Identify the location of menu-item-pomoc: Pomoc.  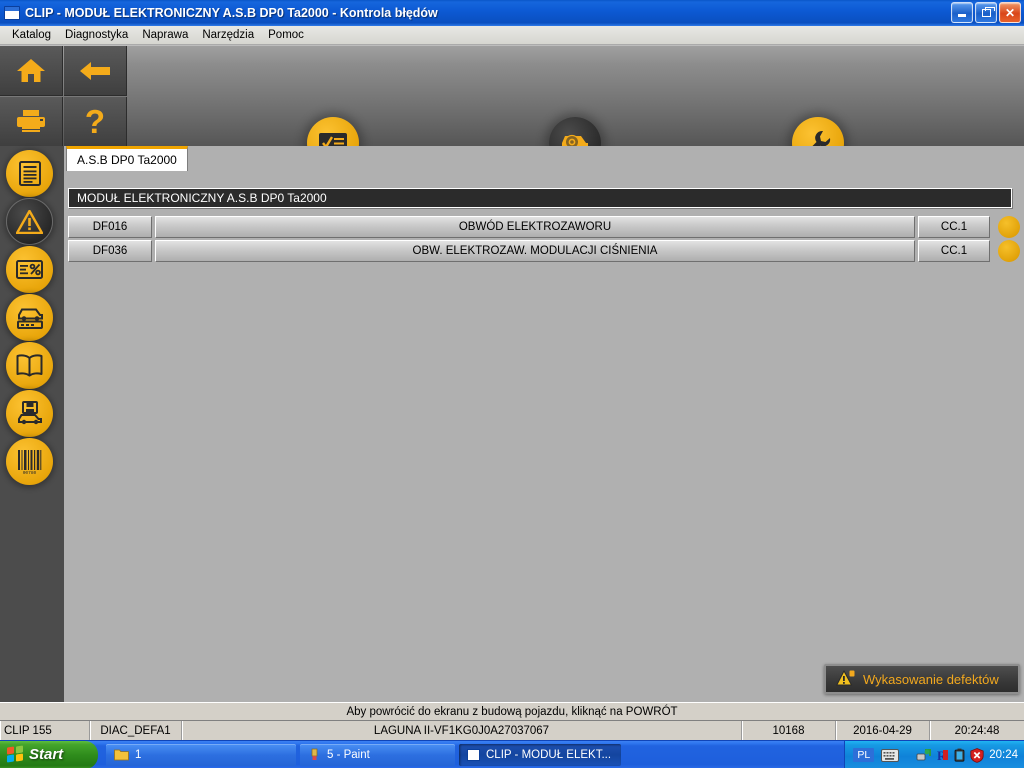
(286, 35).